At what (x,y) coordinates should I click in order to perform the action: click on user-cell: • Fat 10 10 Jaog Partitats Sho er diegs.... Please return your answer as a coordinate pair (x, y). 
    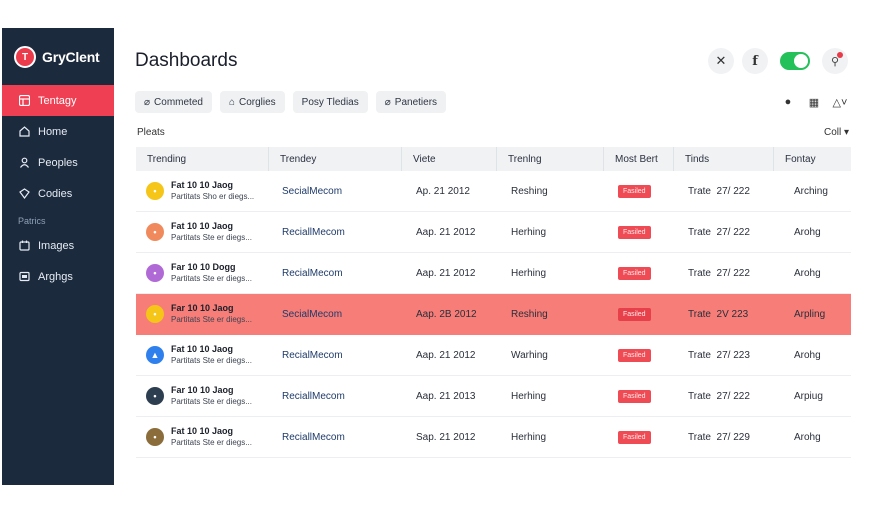
    Looking at the image, I should click on (202, 191).